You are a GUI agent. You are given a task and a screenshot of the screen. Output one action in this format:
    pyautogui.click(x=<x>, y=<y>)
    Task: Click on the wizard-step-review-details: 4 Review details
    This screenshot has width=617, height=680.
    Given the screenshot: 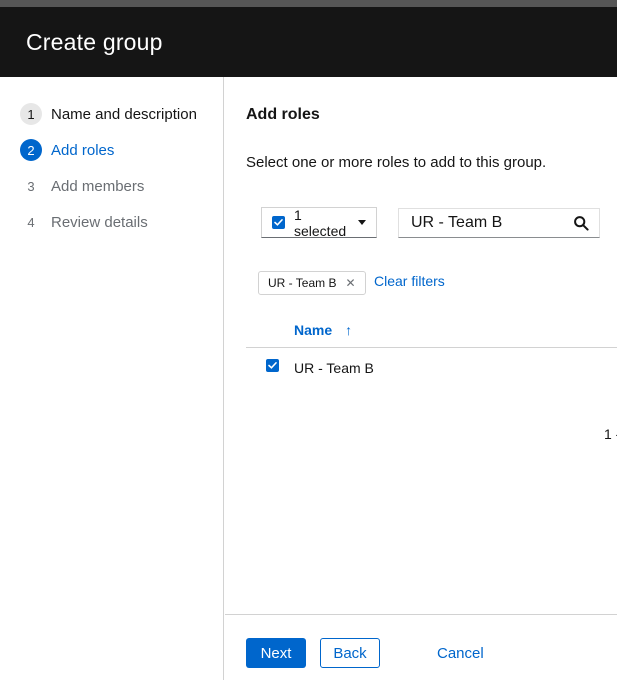 What is the action you would take?
    pyautogui.click(x=111, y=222)
    